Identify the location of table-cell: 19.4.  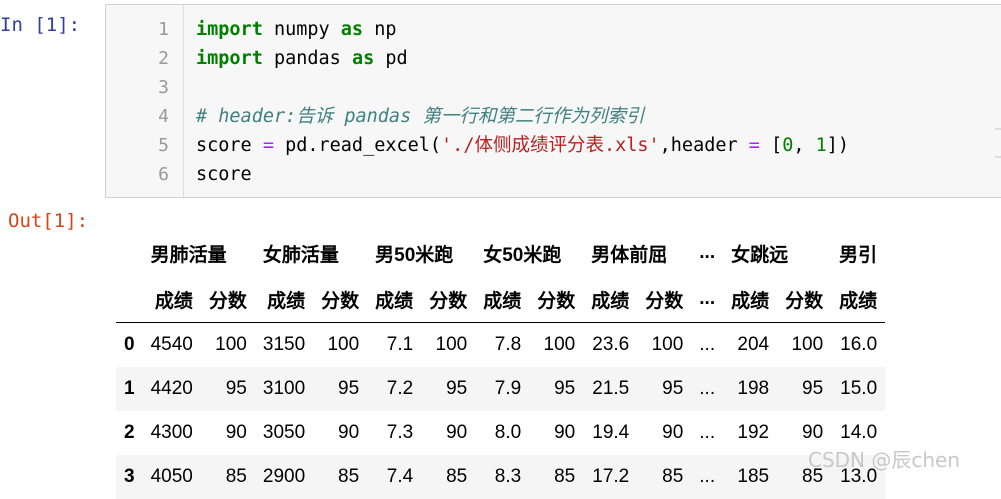
(610, 433).